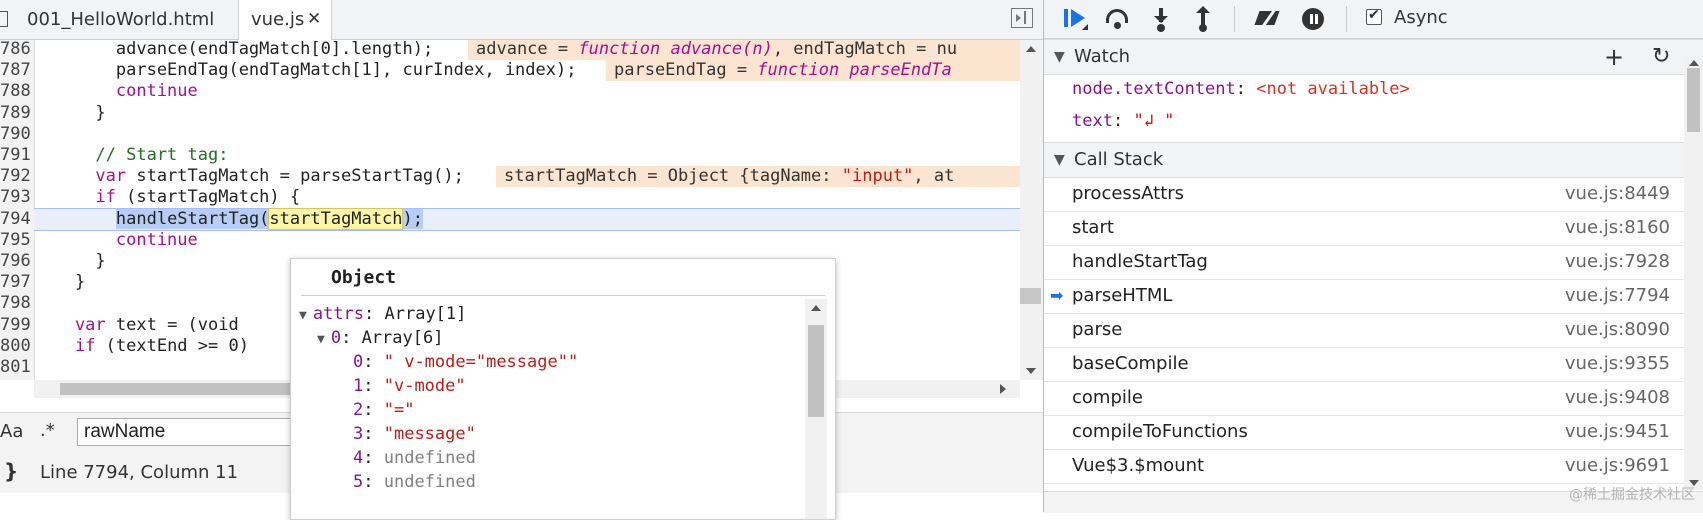 The image size is (1703, 520). What do you see at coordinates (1031, 371) in the screenshot?
I see `scroll-down-icon` at bounding box center [1031, 371].